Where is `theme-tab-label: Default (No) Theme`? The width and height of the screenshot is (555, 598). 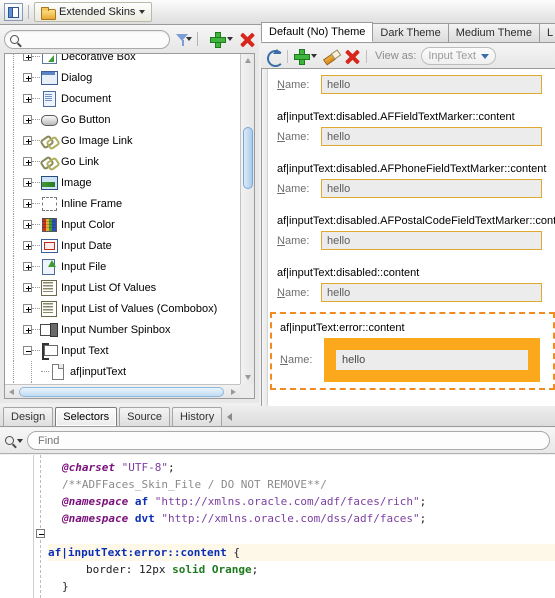 theme-tab-label: Default (No) Theme is located at coordinates (317, 32).